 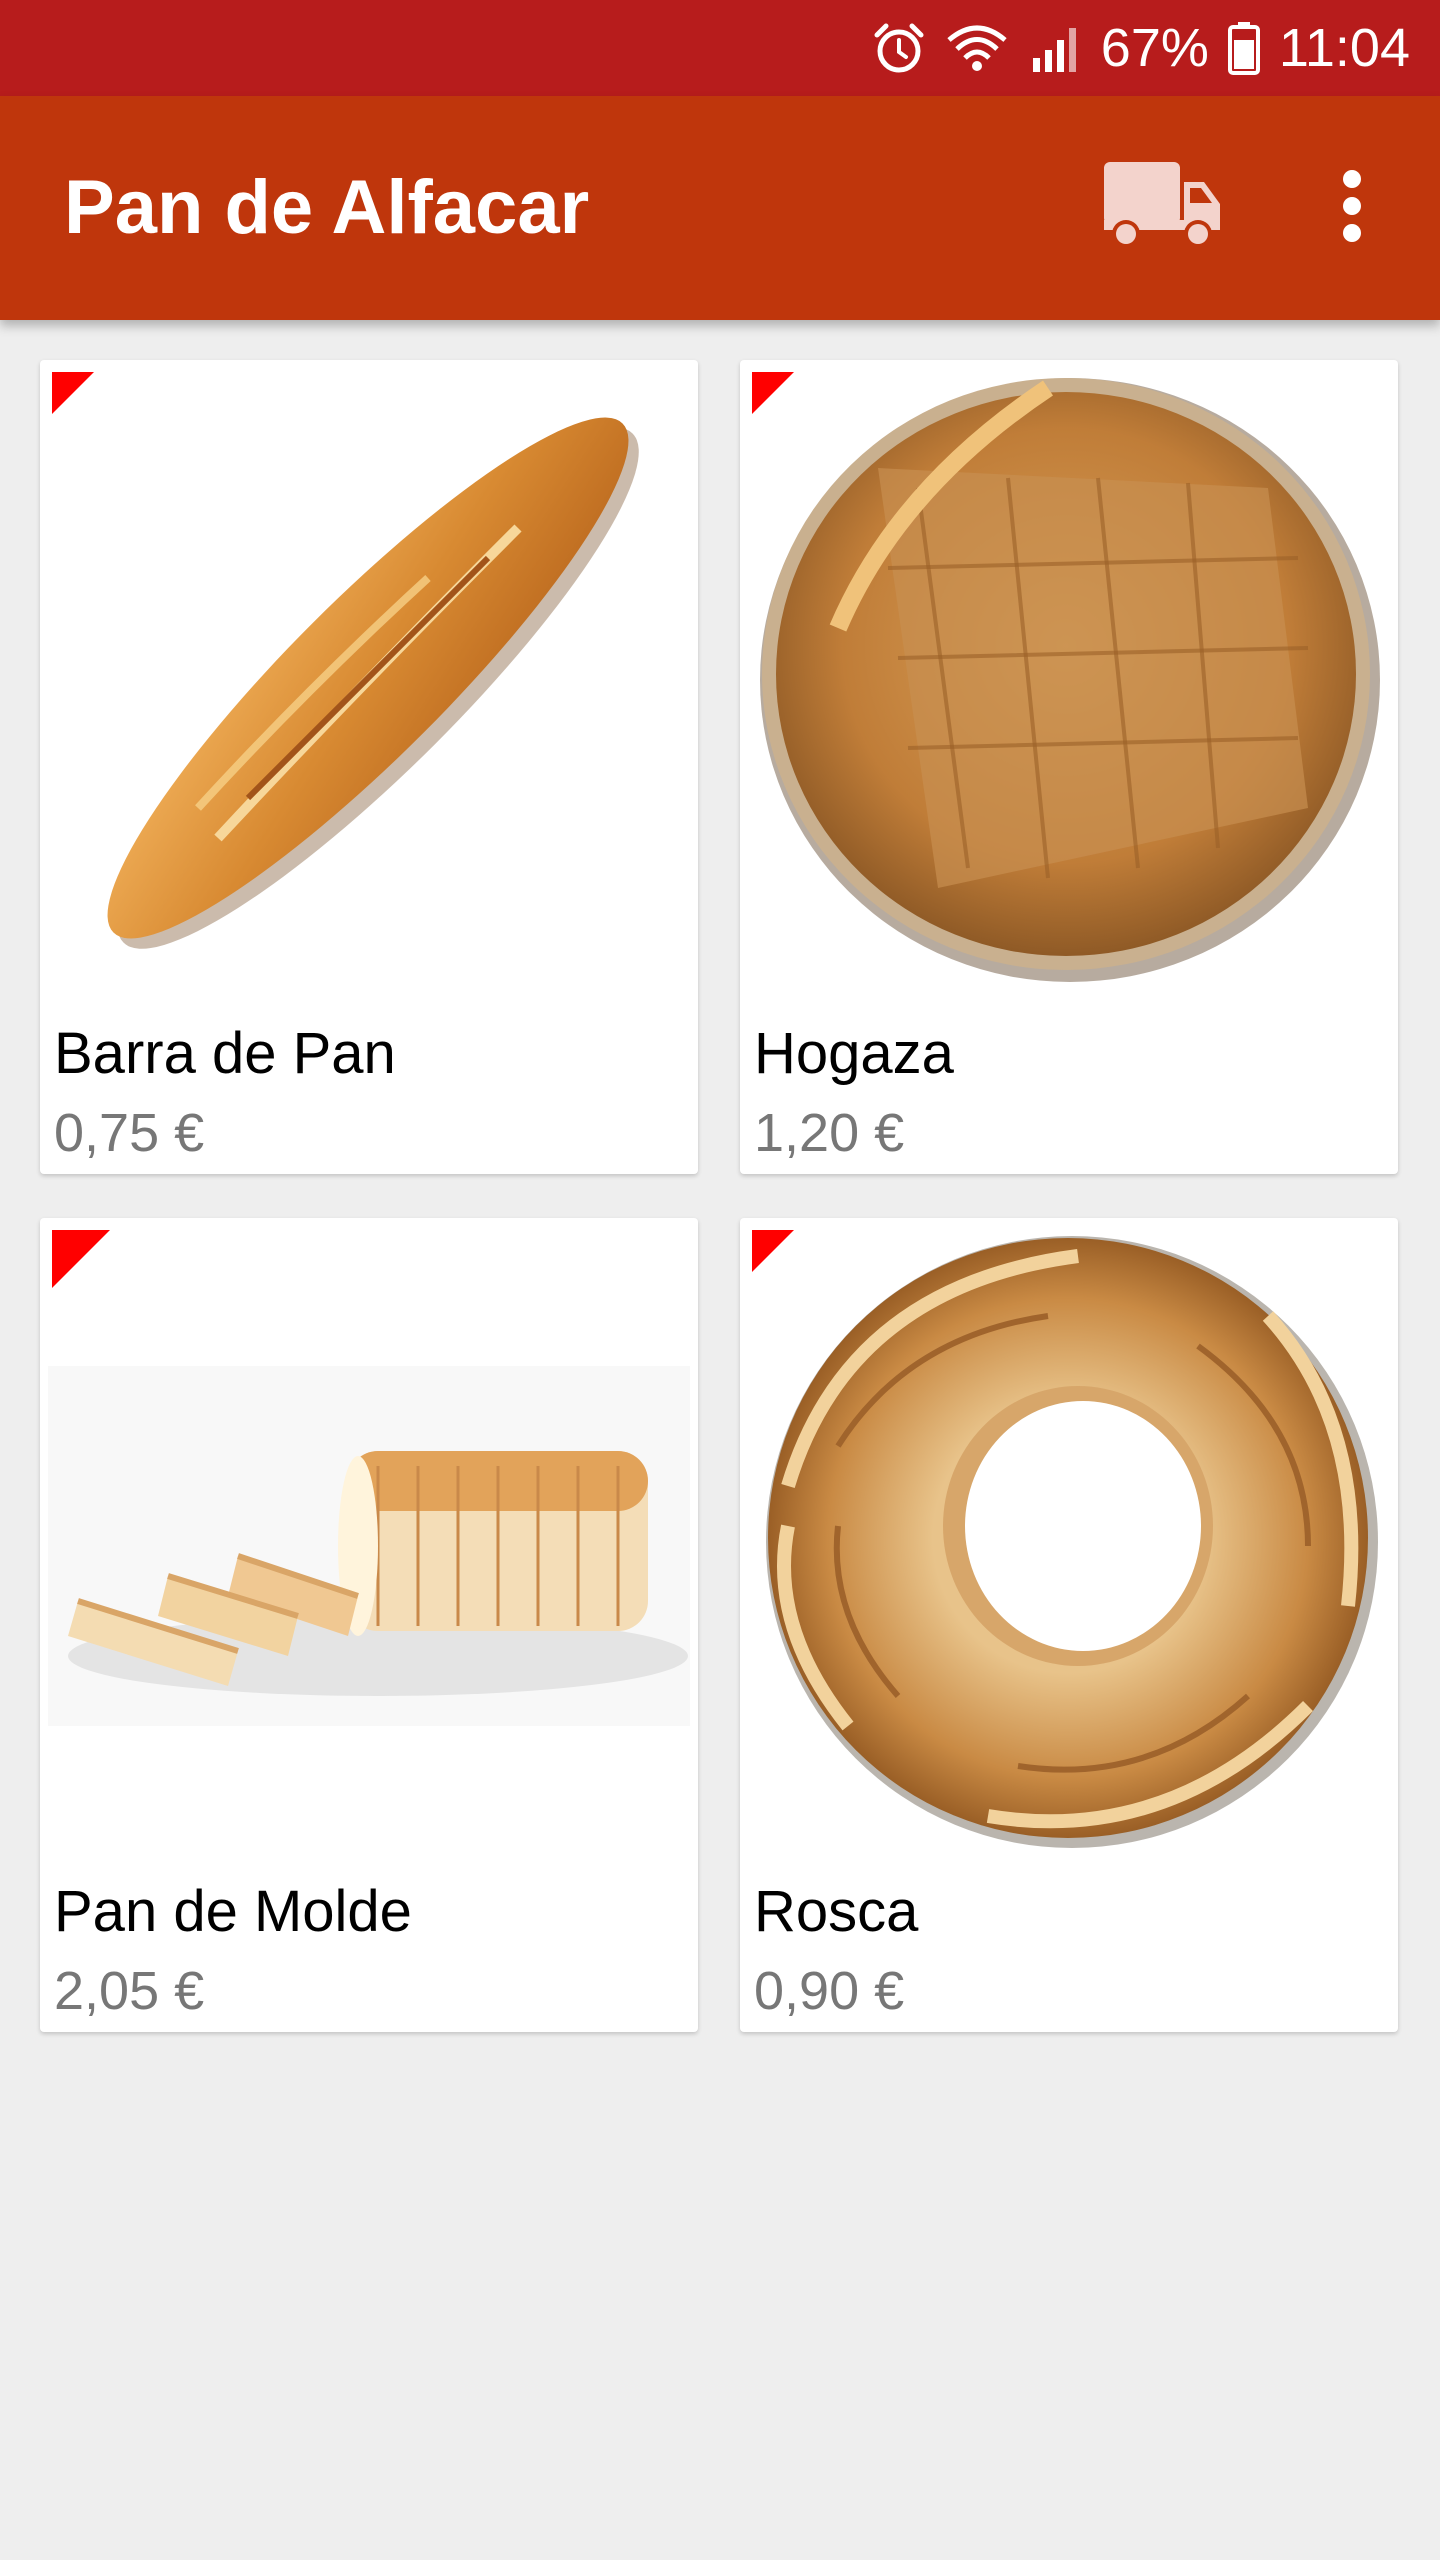 What do you see at coordinates (1244, 48) in the screenshot?
I see `battery-icon` at bounding box center [1244, 48].